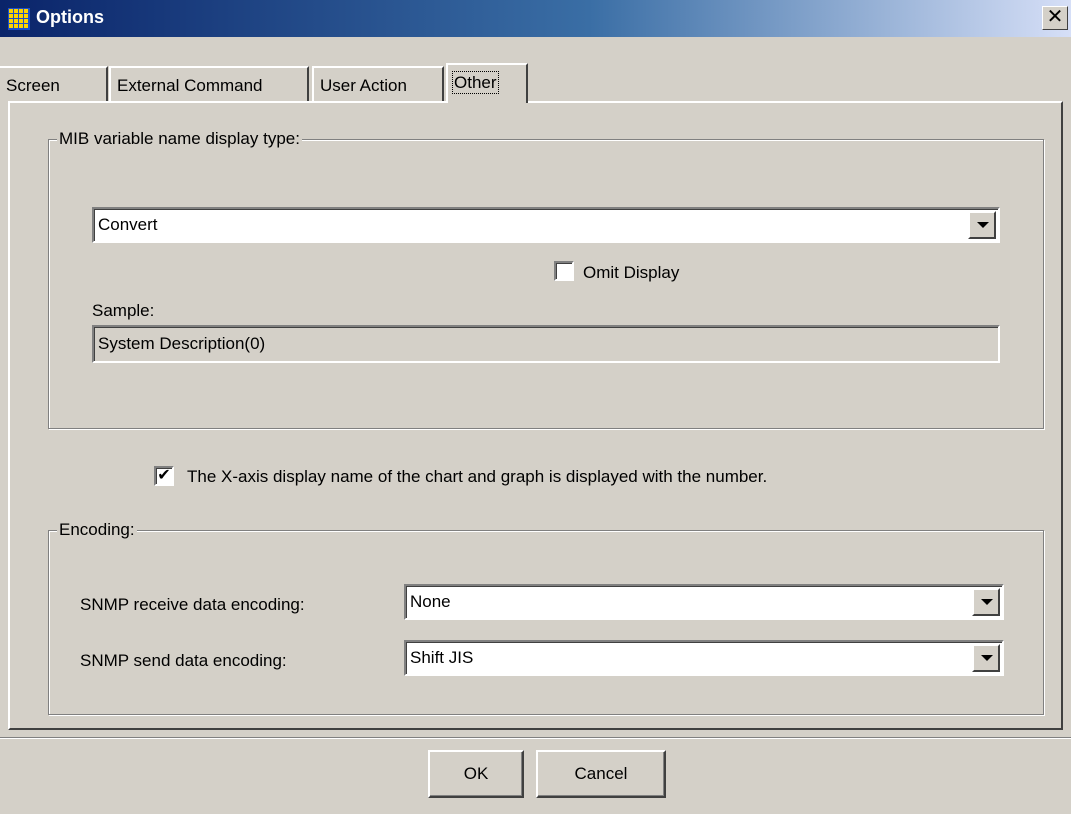  What do you see at coordinates (128, 224) in the screenshot?
I see `select-value: Convert` at bounding box center [128, 224].